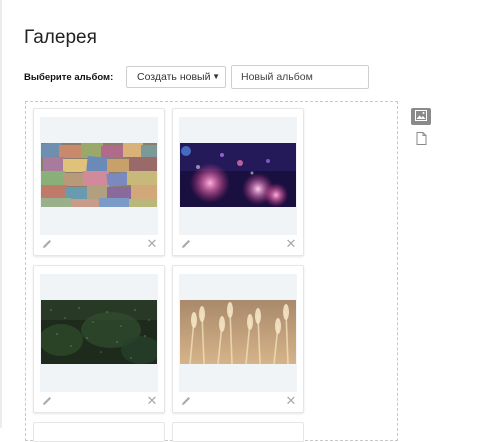 The width and height of the screenshot is (500, 442). What do you see at coordinates (69, 77) in the screenshot?
I see `album-label: Выберите альбом:` at bounding box center [69, 77].